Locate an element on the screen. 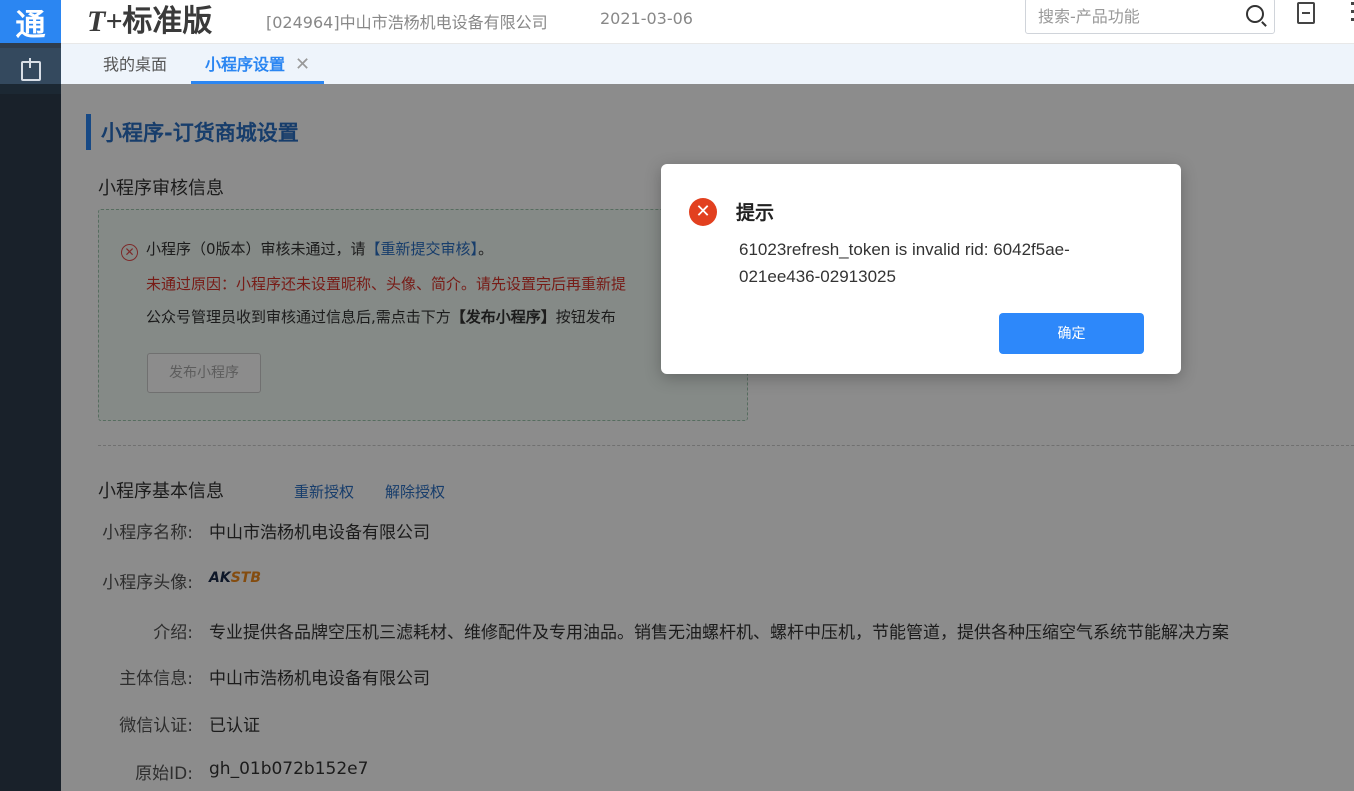 The height and width of the screenshot is (791, 1354). search-icon is located at coordinates (1255, 14).